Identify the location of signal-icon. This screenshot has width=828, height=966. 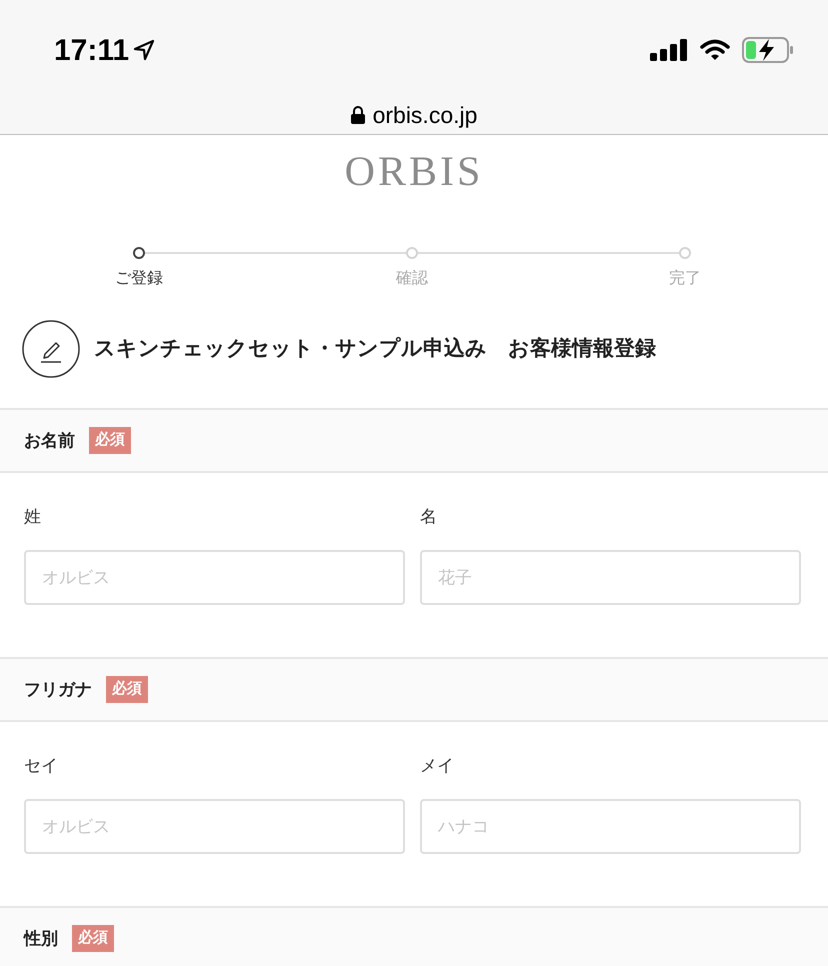
(669, 50).